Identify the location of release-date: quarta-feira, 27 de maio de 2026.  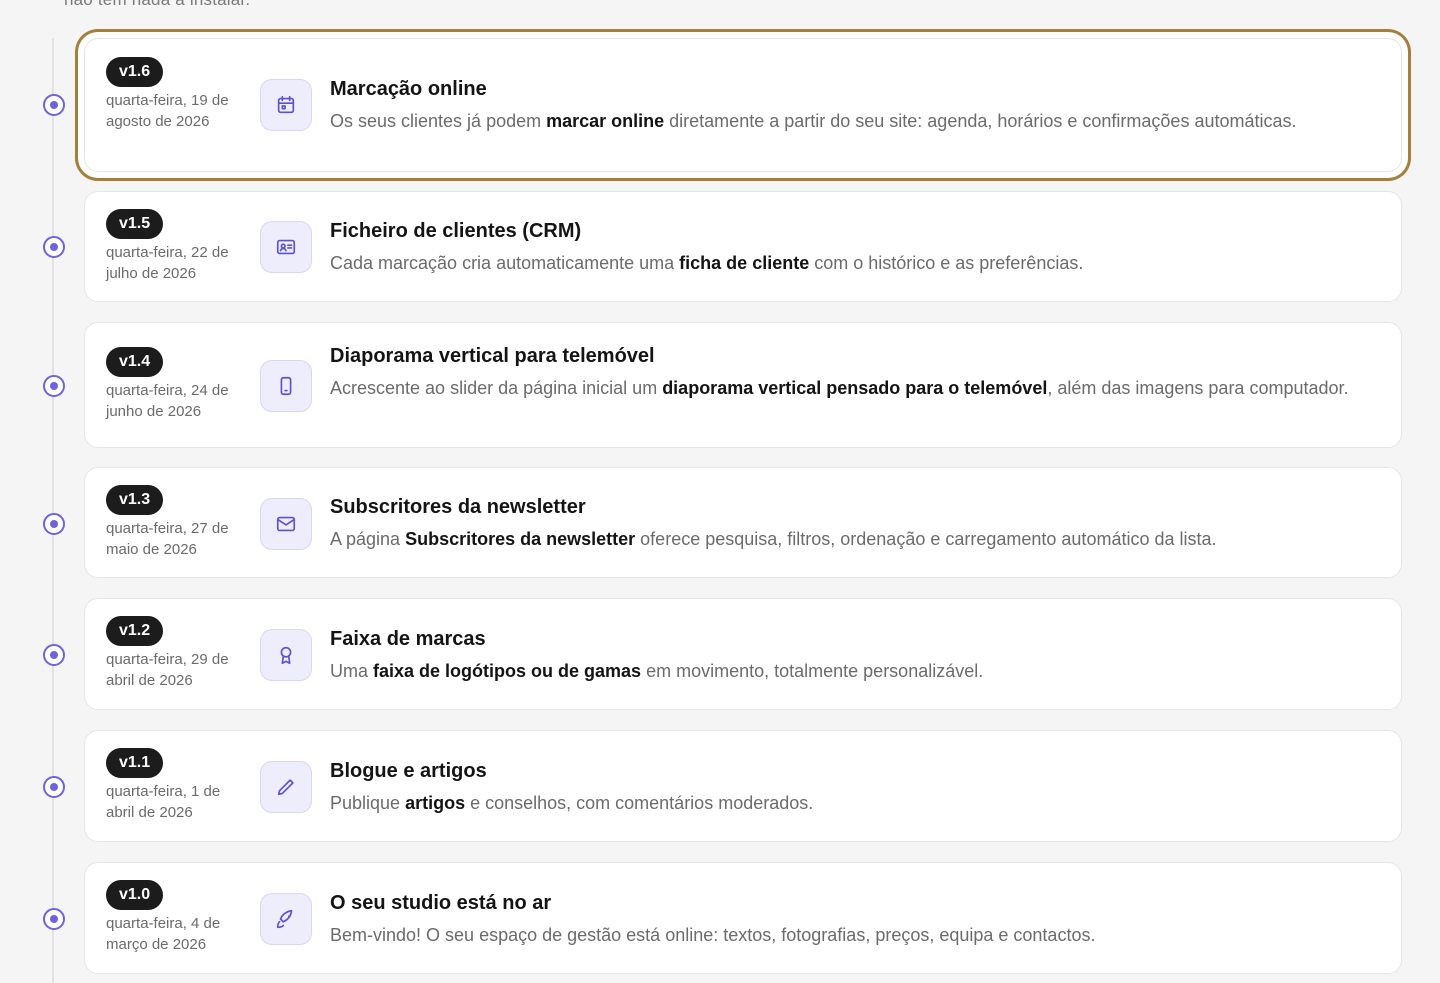
(167, 539).